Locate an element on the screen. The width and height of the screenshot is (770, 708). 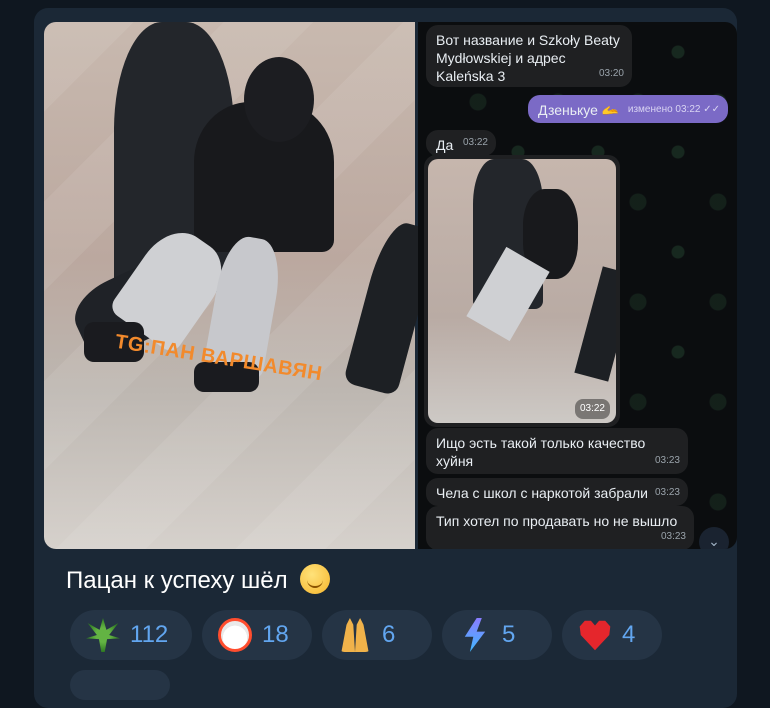
chat-photo-message: 03:22 is located at coordinates (522, 291).